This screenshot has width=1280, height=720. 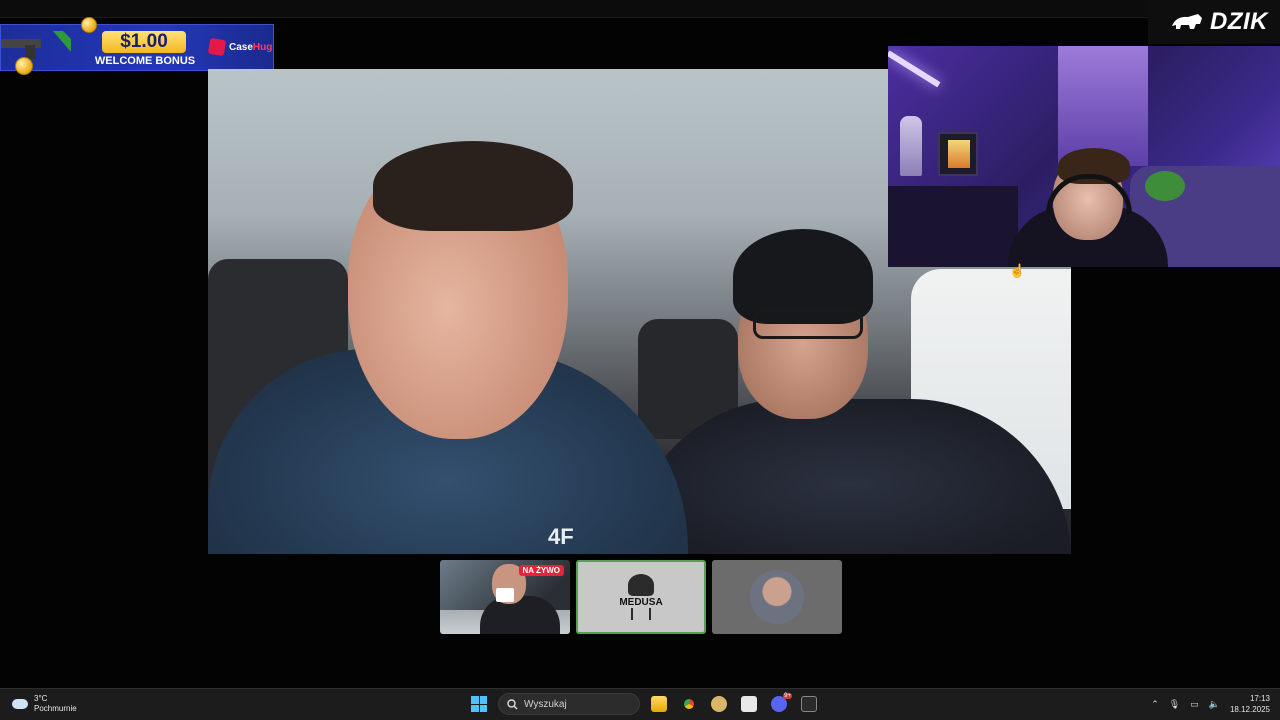 What do you see at coordinates (808, 324) in the screenshot?
I see `person-right-glasses` at bounding box center [808, 324].